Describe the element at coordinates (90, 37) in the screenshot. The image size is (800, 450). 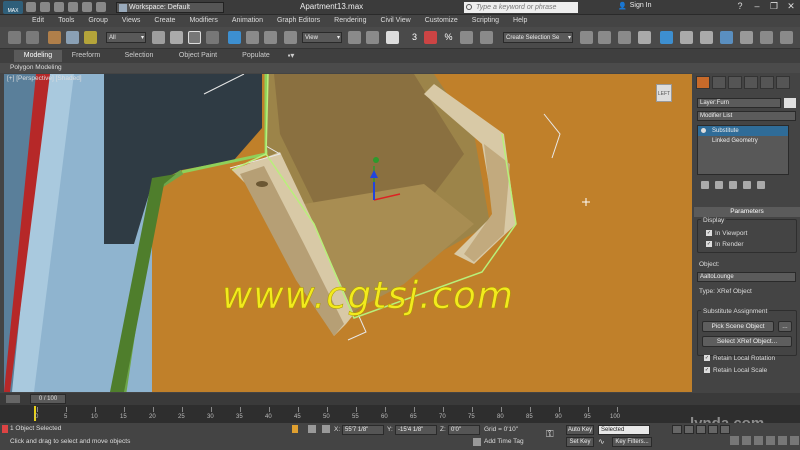
I see `bind-space-warp-icon` at that location.